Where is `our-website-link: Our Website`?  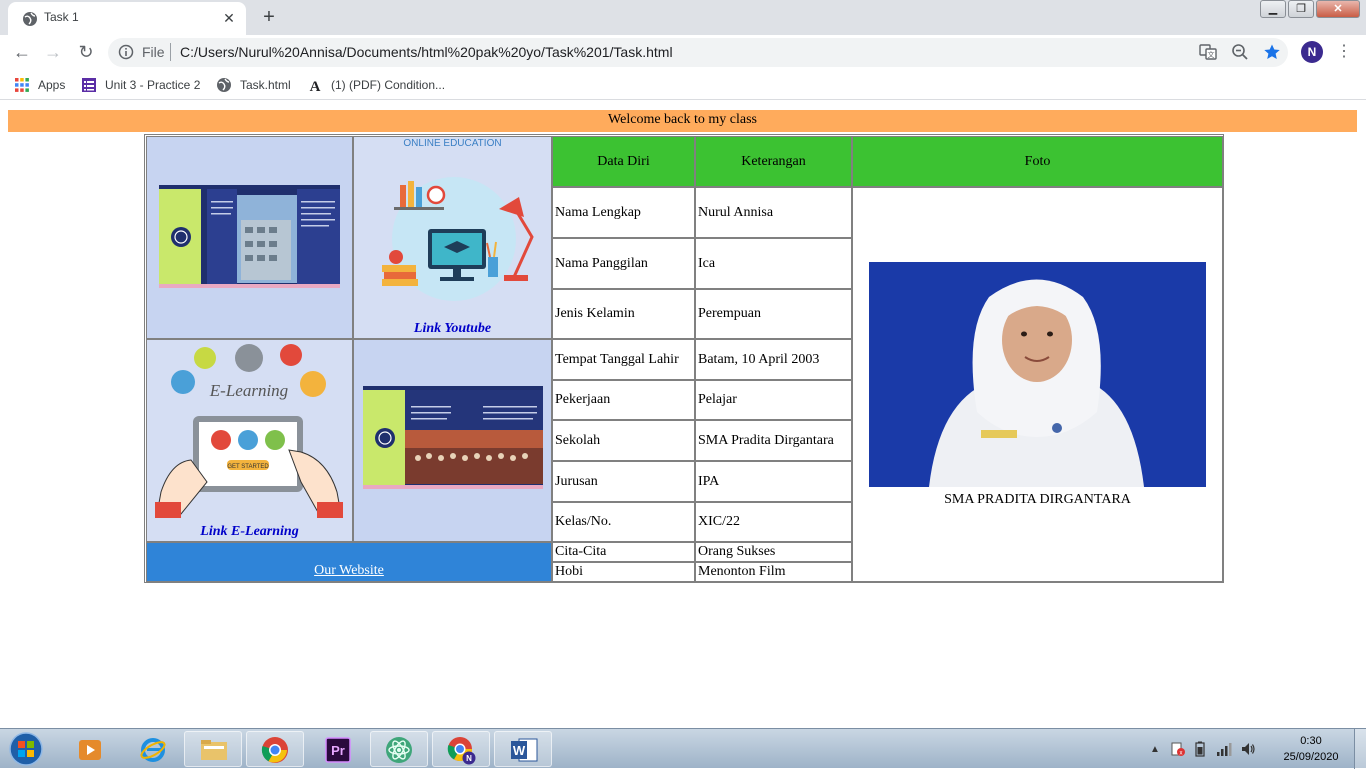 our-website-link: Our Website is located at coordinates (349, 571).